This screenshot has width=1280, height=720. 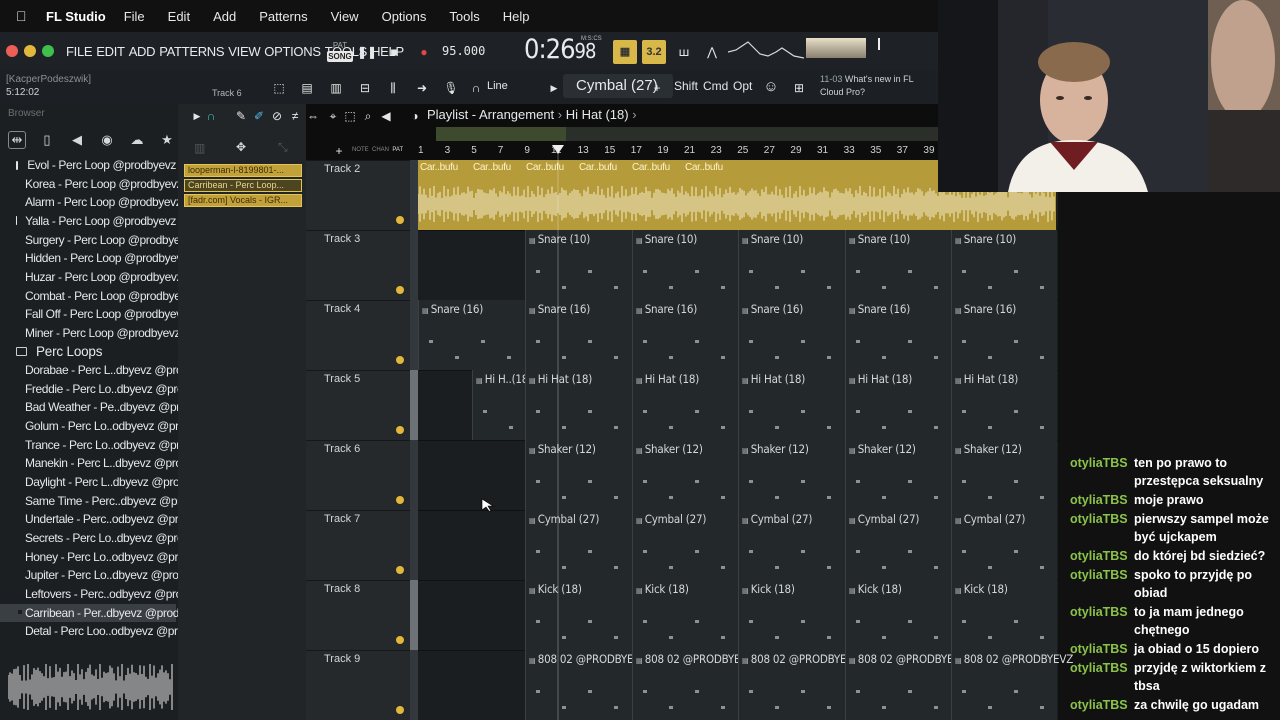 I want to click on browser-folder: Perc Loops, so click(x=88, y=352).